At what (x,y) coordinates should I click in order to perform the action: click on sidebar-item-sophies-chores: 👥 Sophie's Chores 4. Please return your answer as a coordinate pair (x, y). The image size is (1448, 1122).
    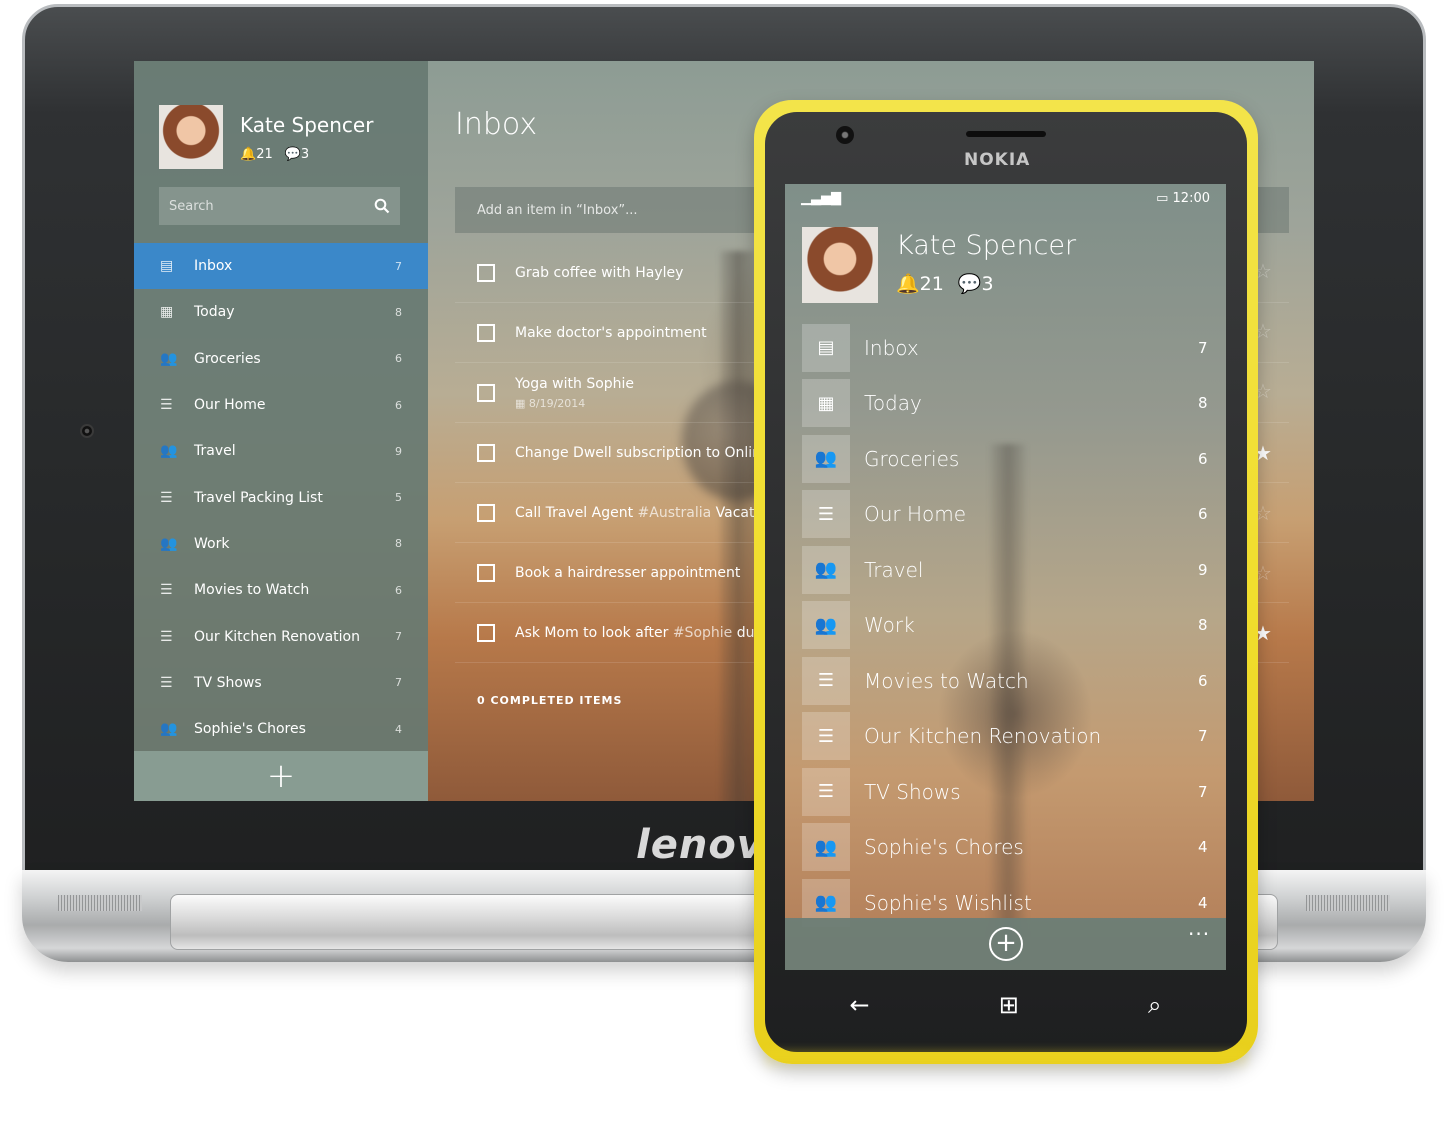
    Looking at the image, I should click on (281, 729).